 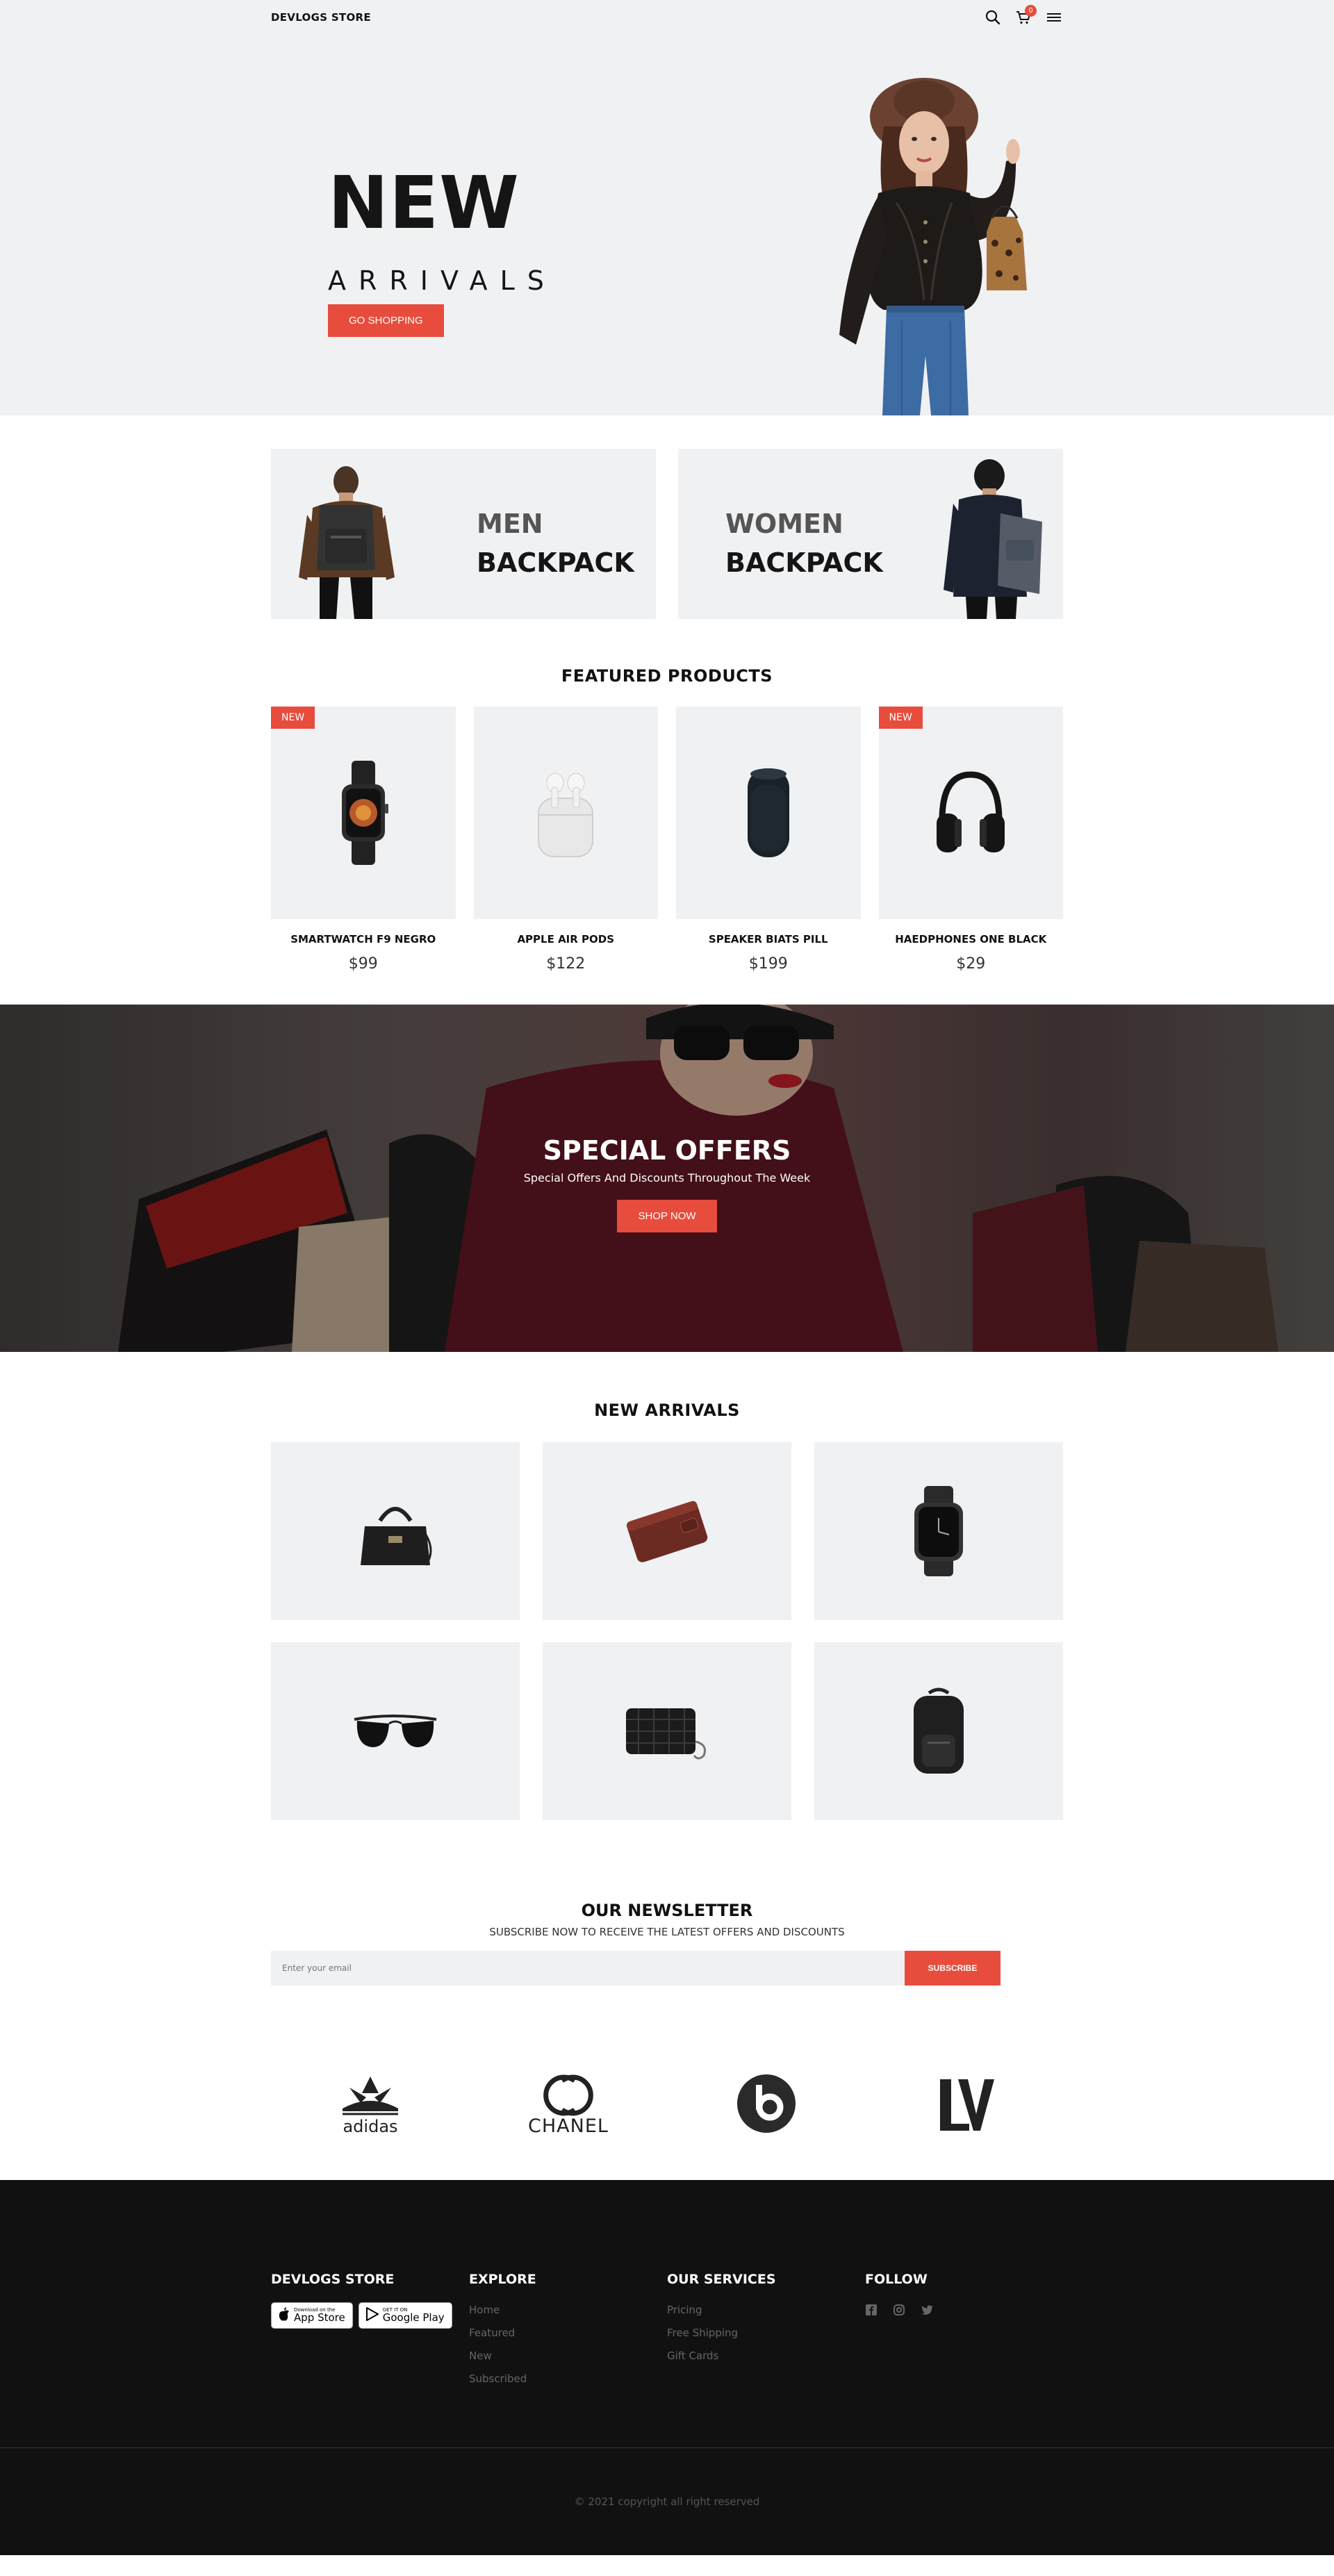 I want to click on handbag-image, so click(x=397, y=1537).